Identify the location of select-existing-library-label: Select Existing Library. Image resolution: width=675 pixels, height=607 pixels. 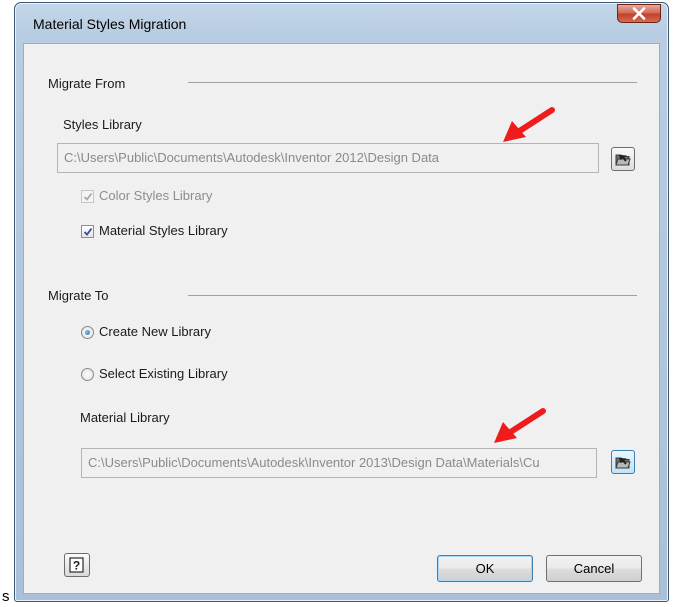
(163, 373).